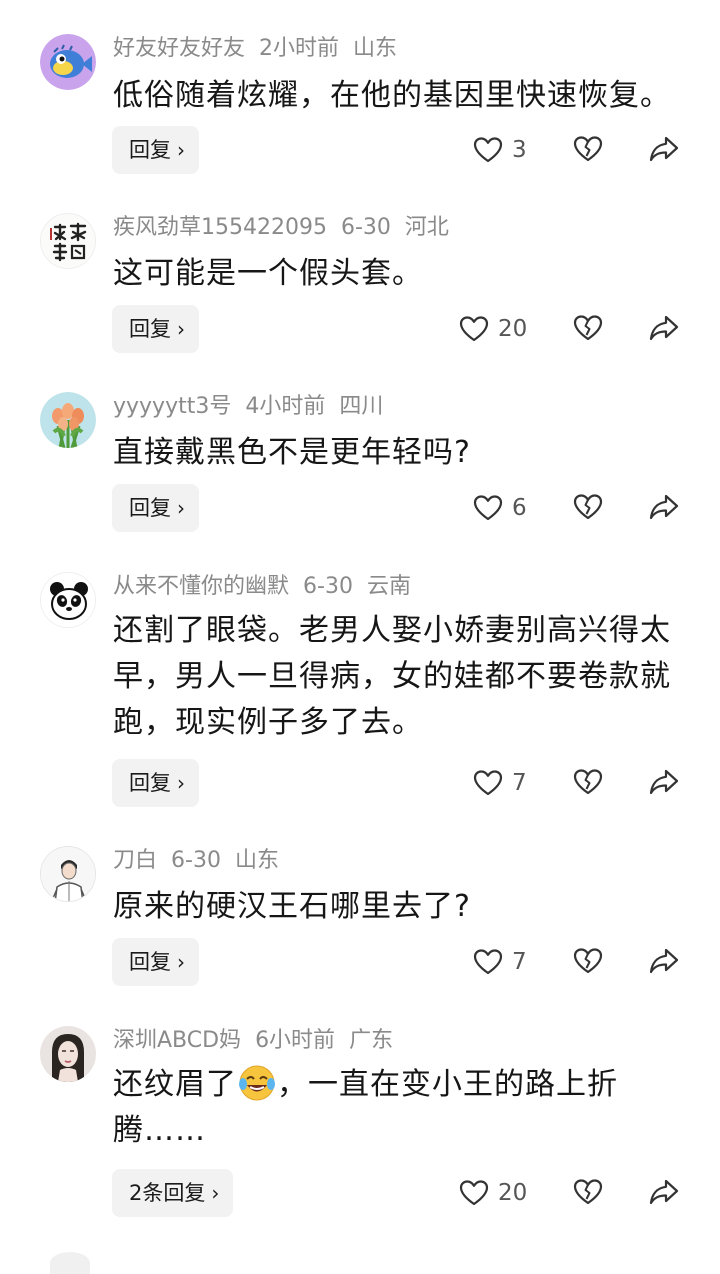  I want to click on calligraphy-icon, so click(68, 241).